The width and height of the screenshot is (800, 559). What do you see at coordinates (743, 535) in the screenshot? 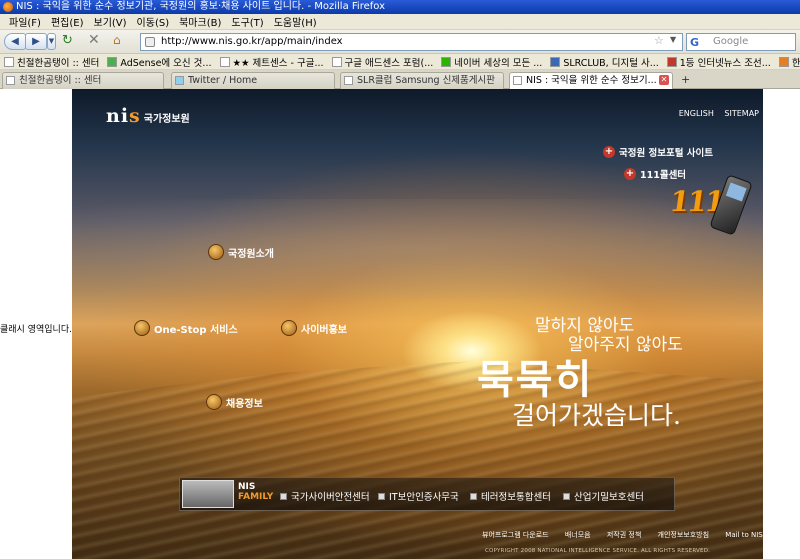
I see `mail-to-nis-link: Mail to NIS` at bounding box center [743, 535].